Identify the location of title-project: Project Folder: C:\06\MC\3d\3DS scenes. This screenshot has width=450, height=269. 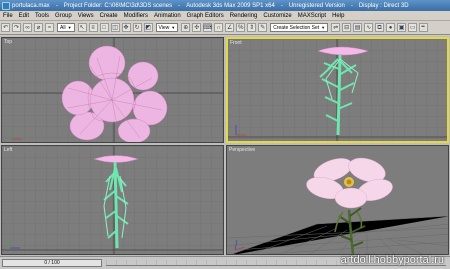
(118, 5).